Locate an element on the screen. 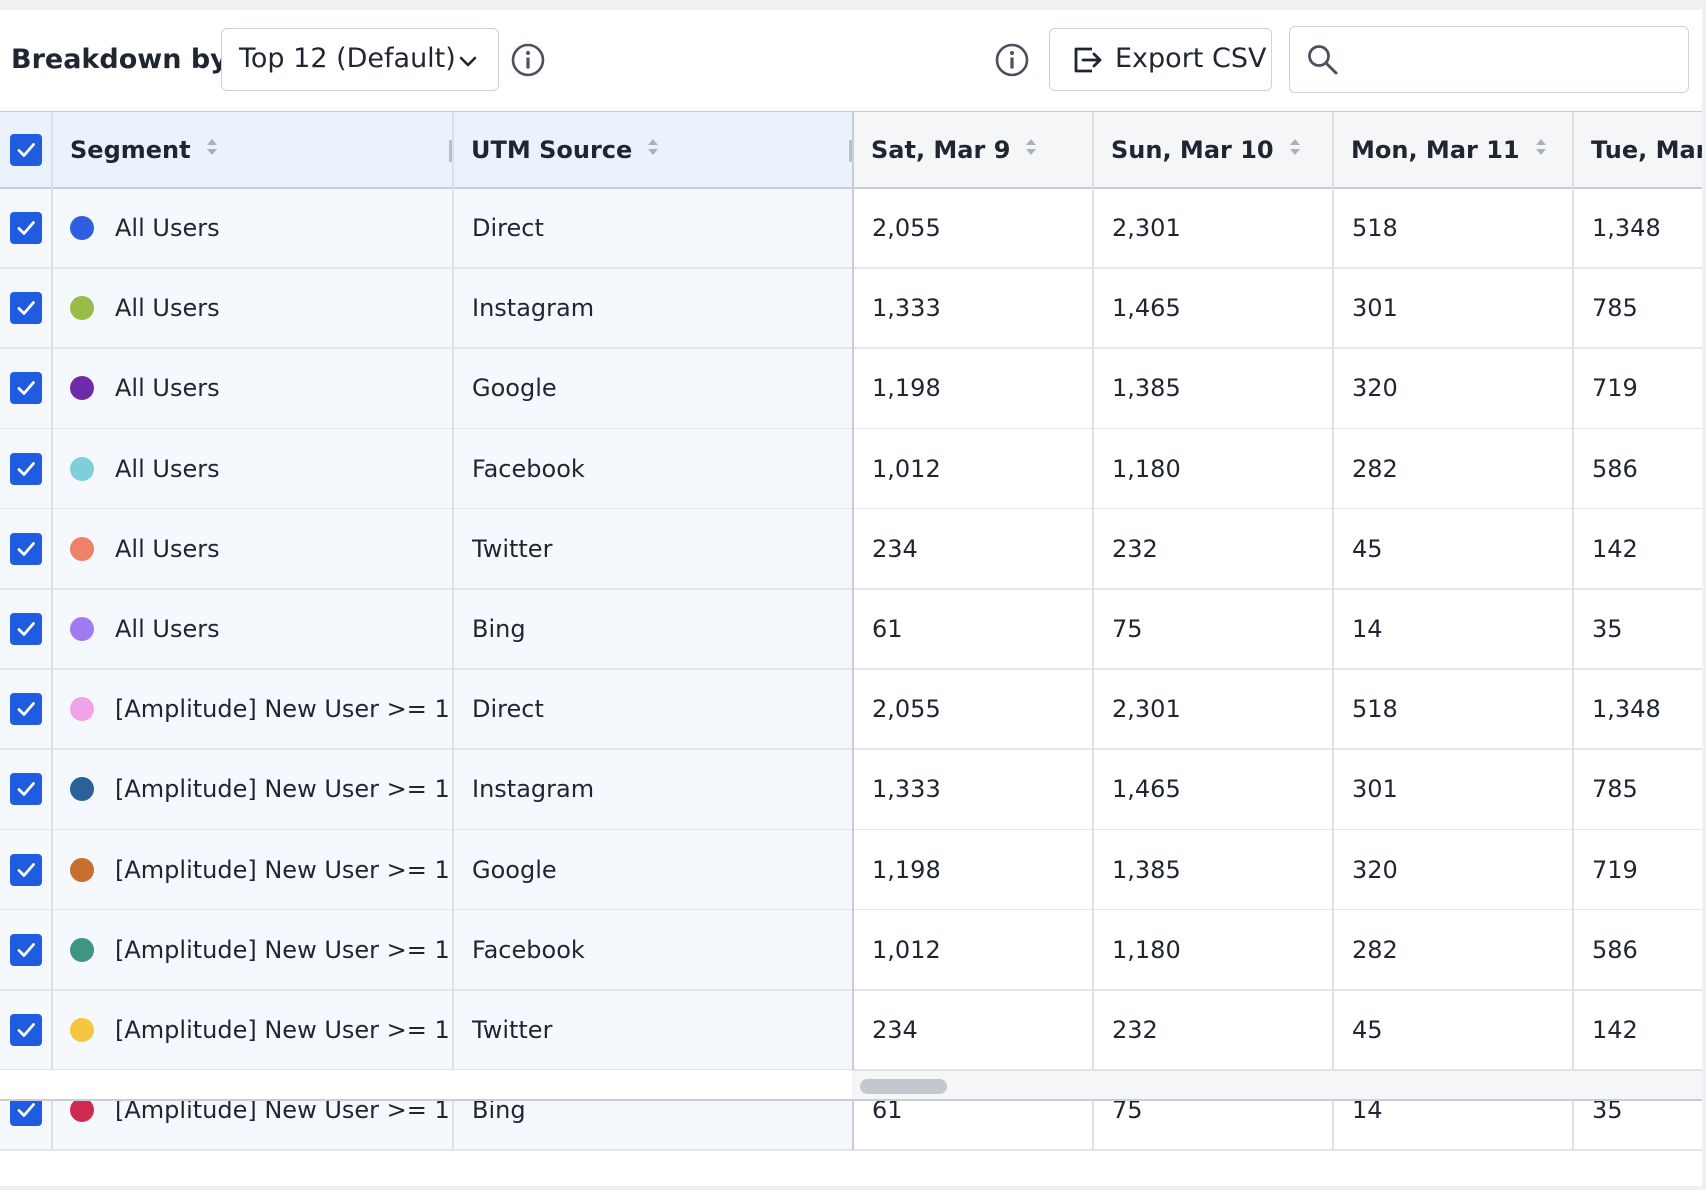 Image resolution: width=1706 pixels, height=1190 pixels. value-cell: 14 is located at coordinates (1453, 629).